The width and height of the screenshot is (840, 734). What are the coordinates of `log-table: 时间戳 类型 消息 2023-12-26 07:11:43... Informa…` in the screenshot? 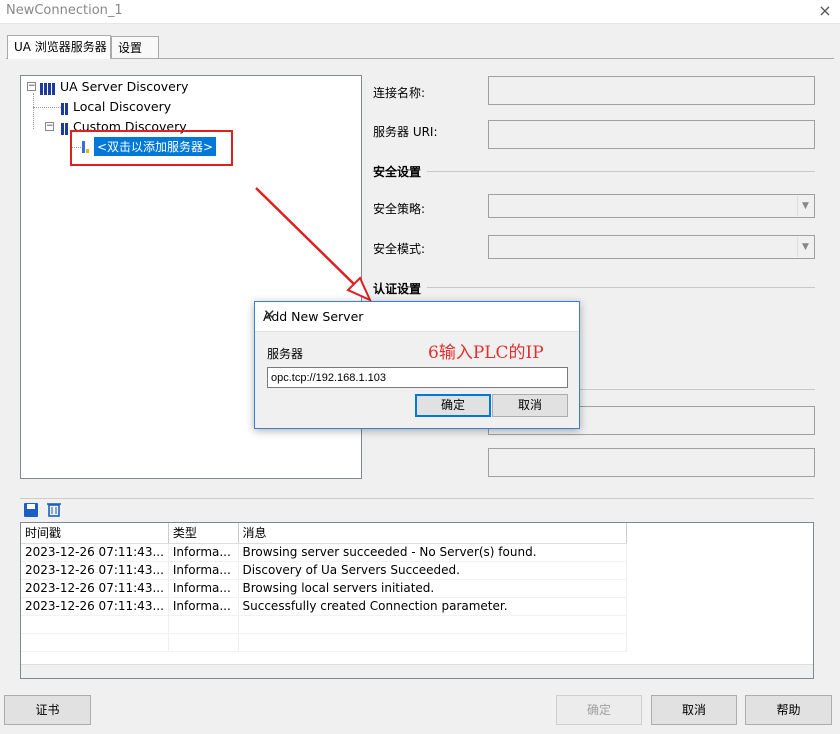 It's located at (324, 587).